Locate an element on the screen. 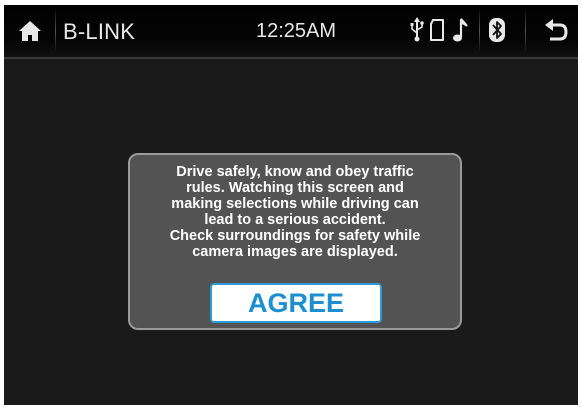 Image resolution: width=582 pixels, height=409 pixels. warning-line: Drive safely, know and obey traffic is located at coordinates (295, 172).